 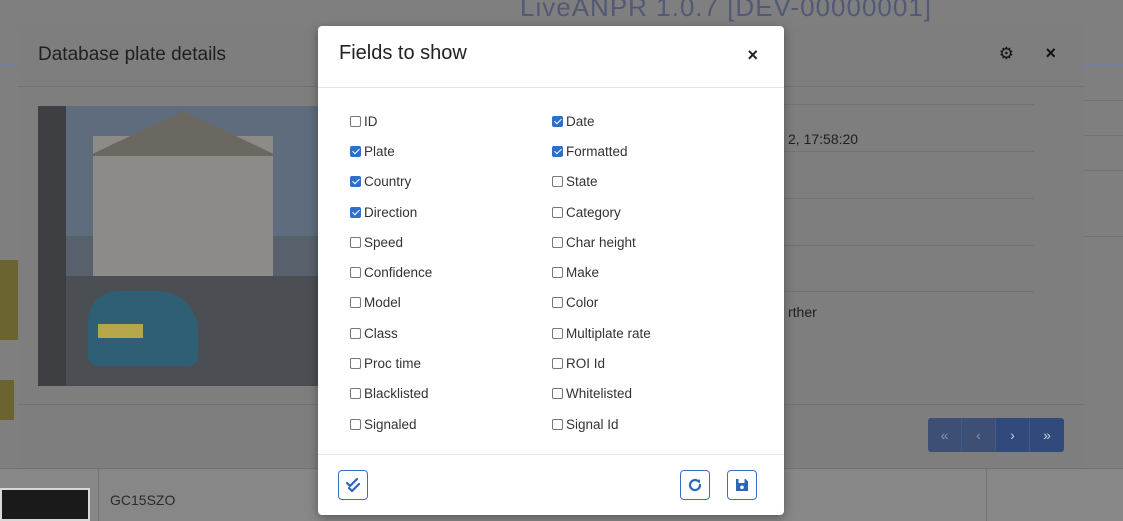 What do you see at coordinates (586, 364) in the screenshot?
I see `field-option-label: ROI Id` at bounding box center [586, 364].